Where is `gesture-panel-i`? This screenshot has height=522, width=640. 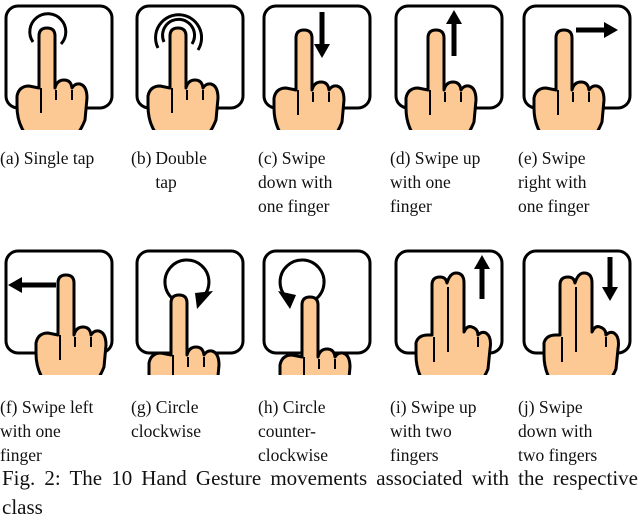
gesture-panel-i is located at coordinates (450, 310).